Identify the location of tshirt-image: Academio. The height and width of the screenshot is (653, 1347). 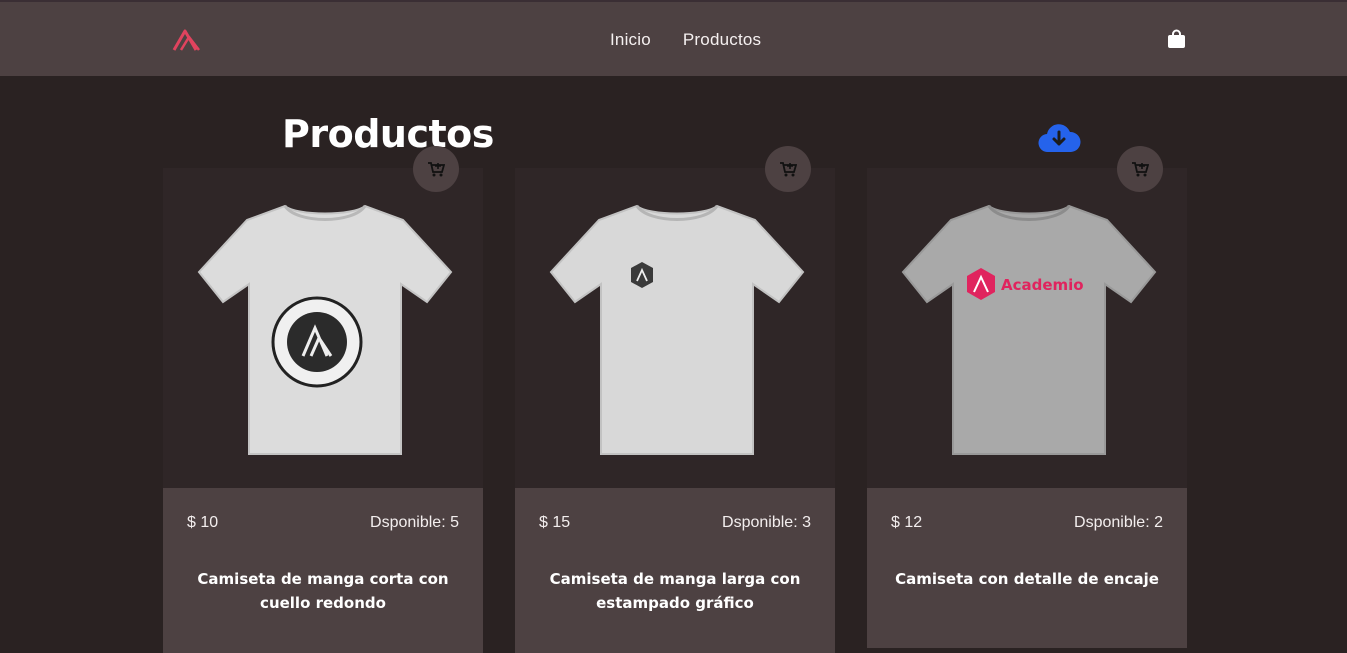
(1029, 329).